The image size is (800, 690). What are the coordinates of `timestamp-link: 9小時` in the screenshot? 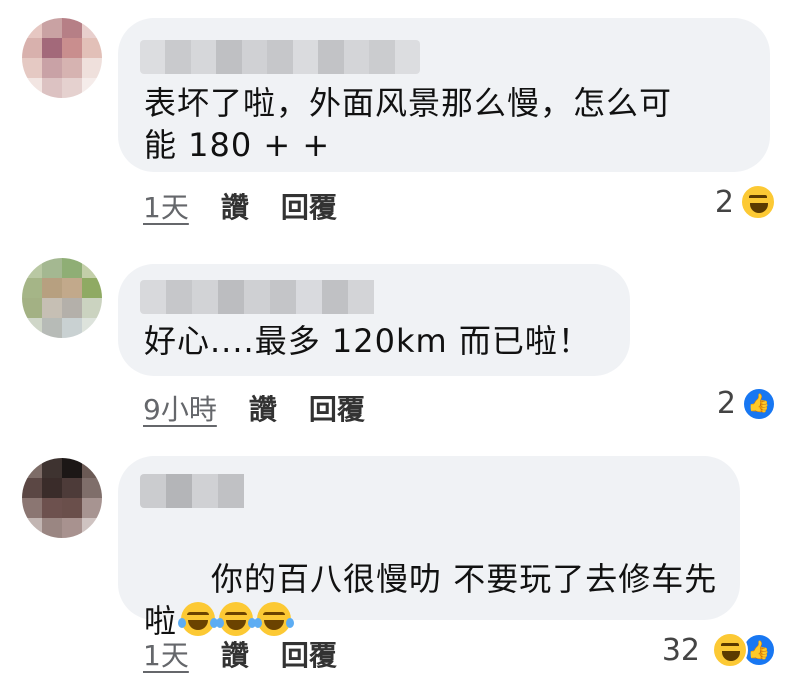 It's located at (180, 408).